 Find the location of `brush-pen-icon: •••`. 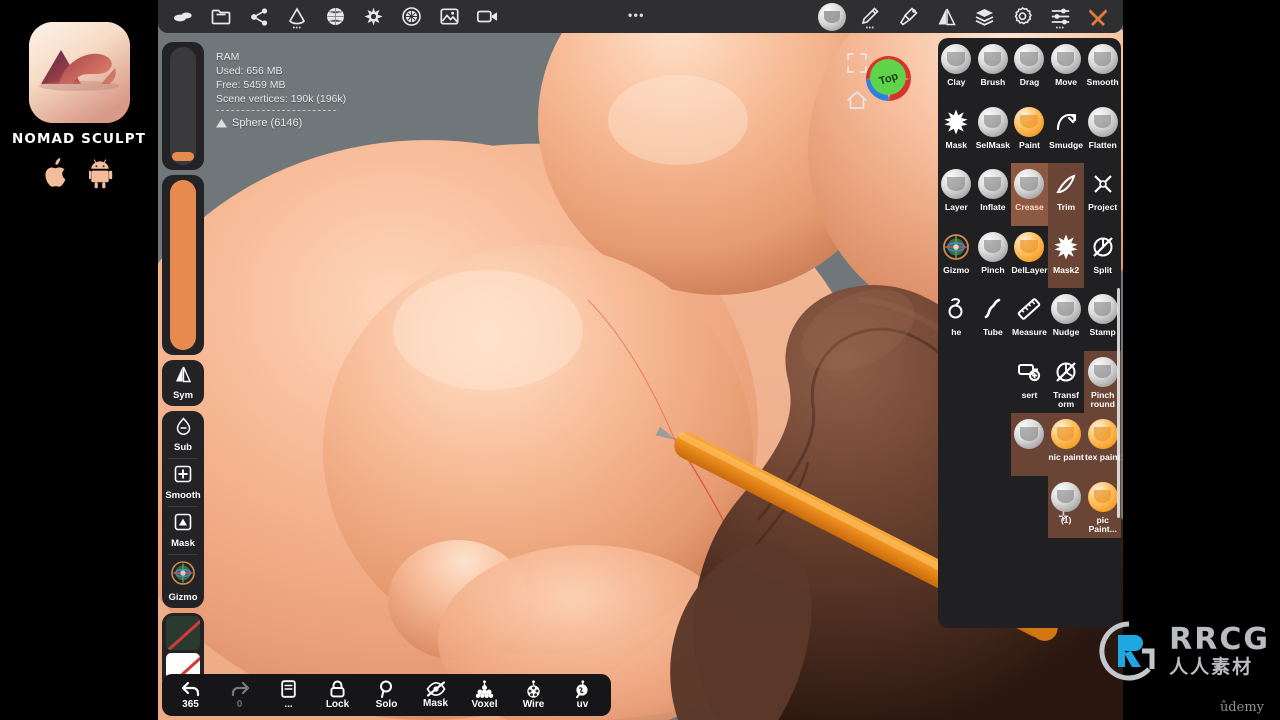

brush-pen-icon: ••• is located at coordinates (870, 16).